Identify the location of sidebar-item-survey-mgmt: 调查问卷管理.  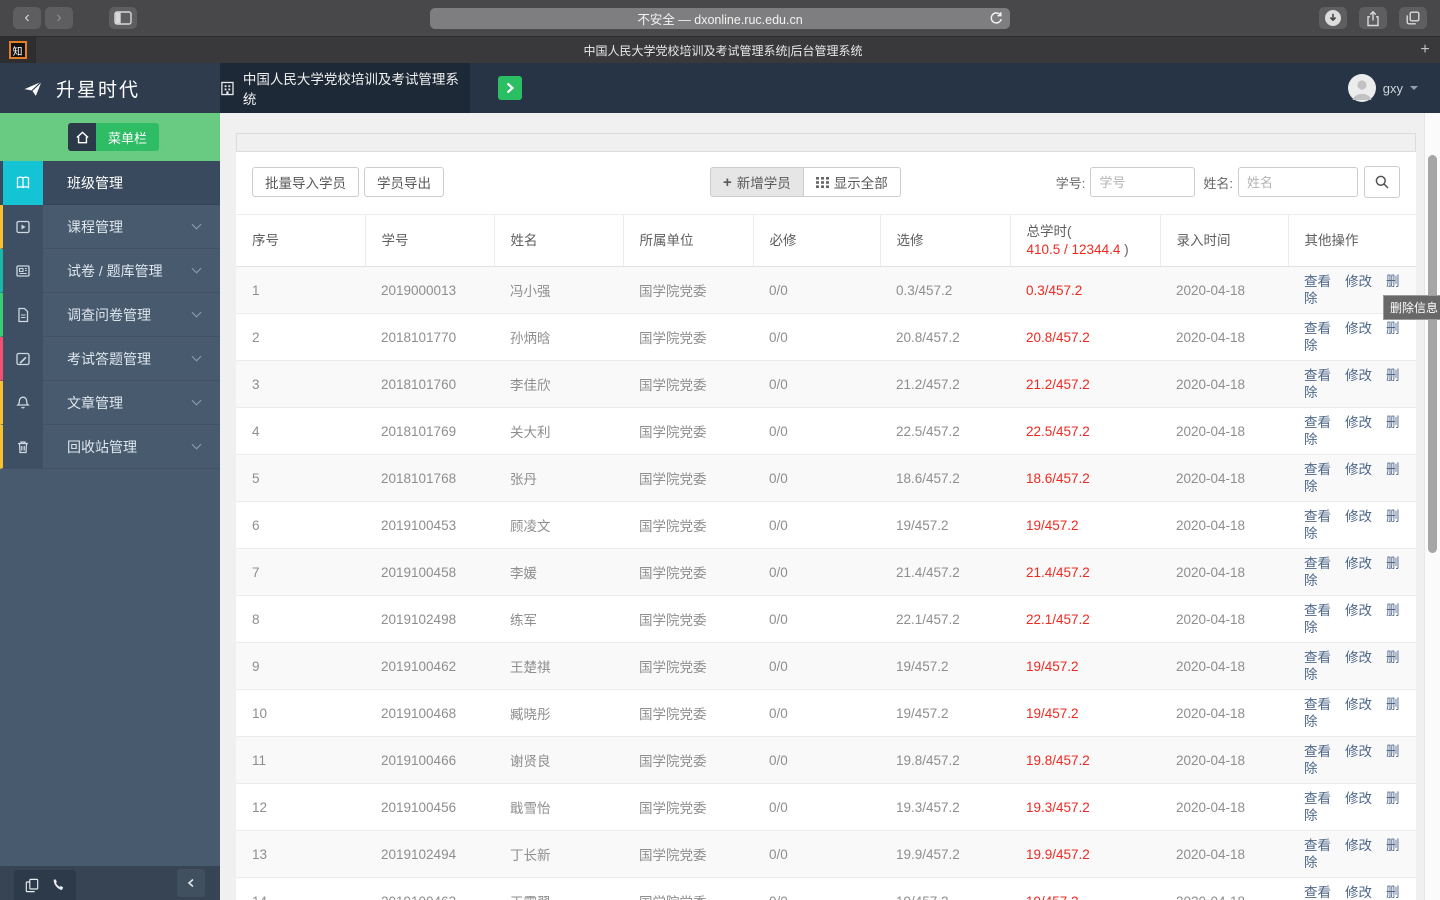
(110, 314).